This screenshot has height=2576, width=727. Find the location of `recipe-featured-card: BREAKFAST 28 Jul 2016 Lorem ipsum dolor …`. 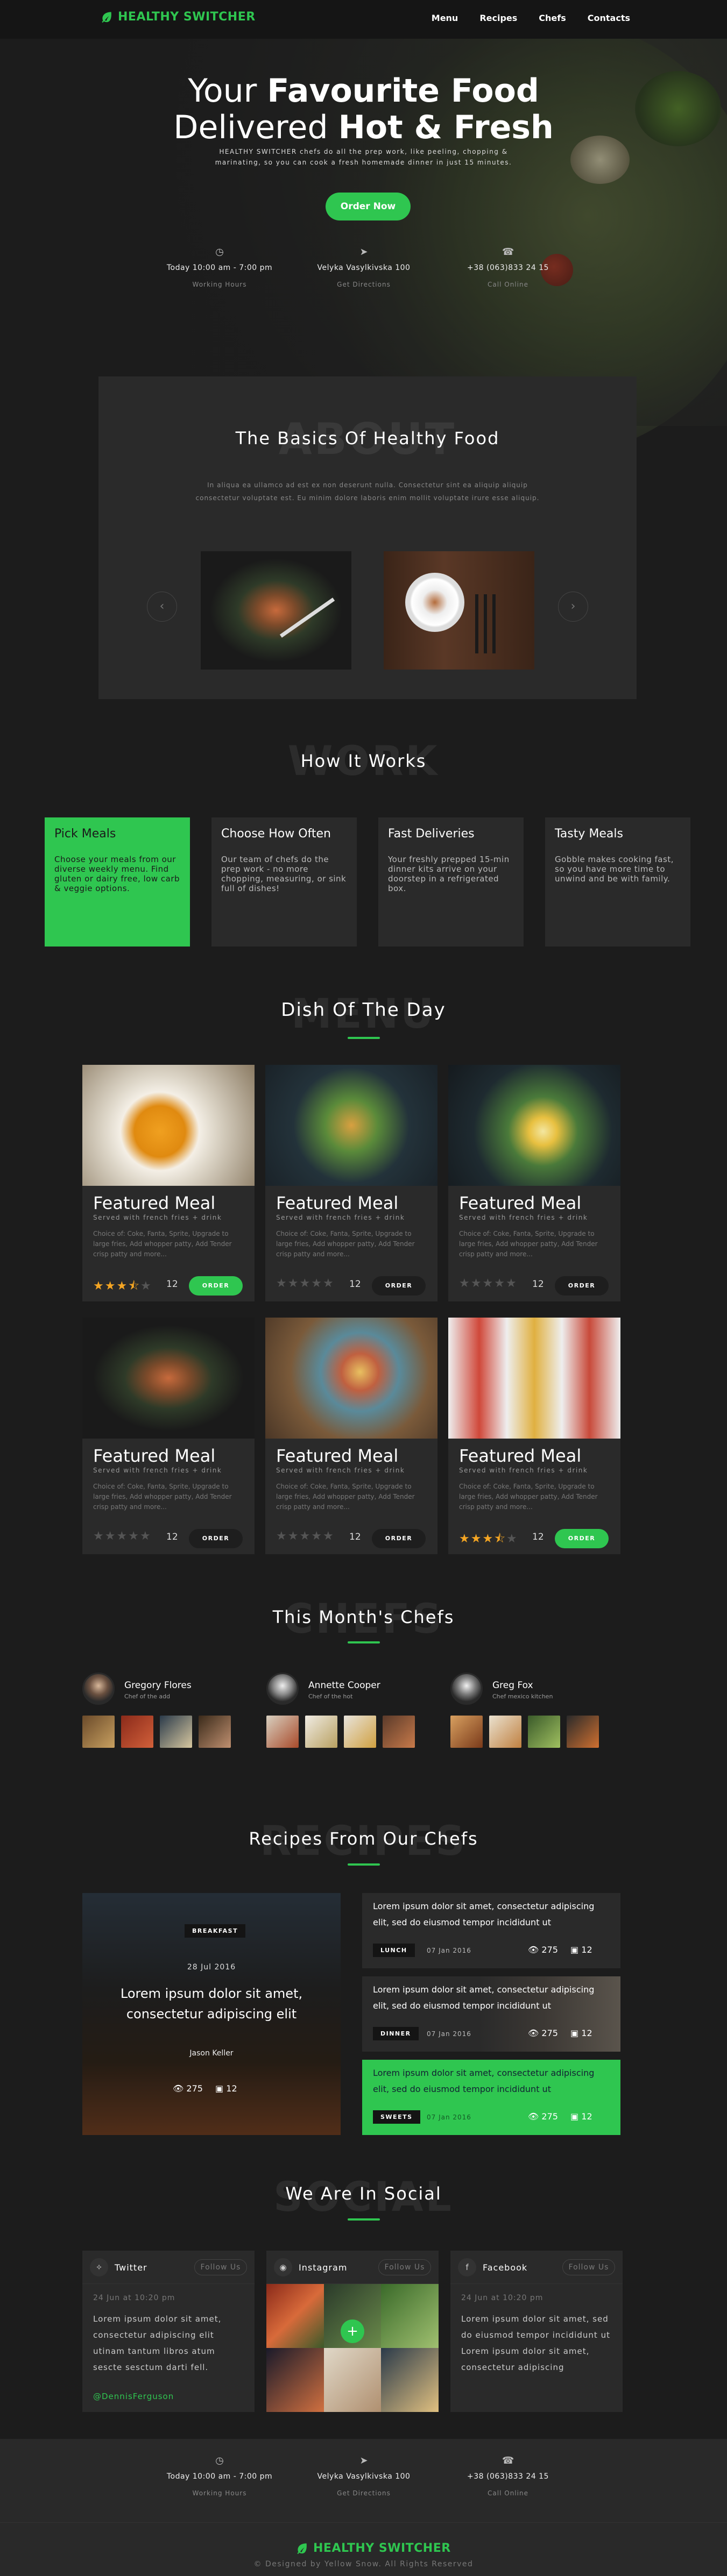

recipe-featured-card: BREAKFAST 28 Jul 2016 Lorem ipsum dolor … is located at coordinates (211, 2014).